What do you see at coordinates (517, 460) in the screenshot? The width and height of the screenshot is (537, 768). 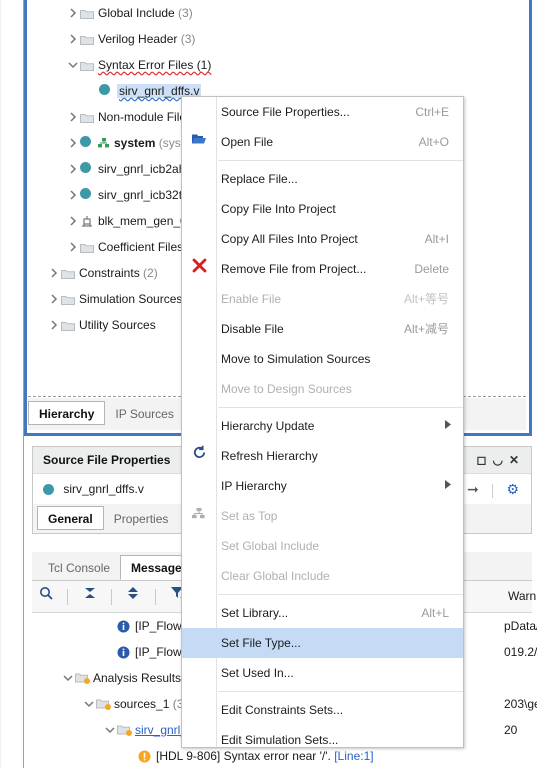 I see `close-icon: ✕` at bounding box center [517, 460].